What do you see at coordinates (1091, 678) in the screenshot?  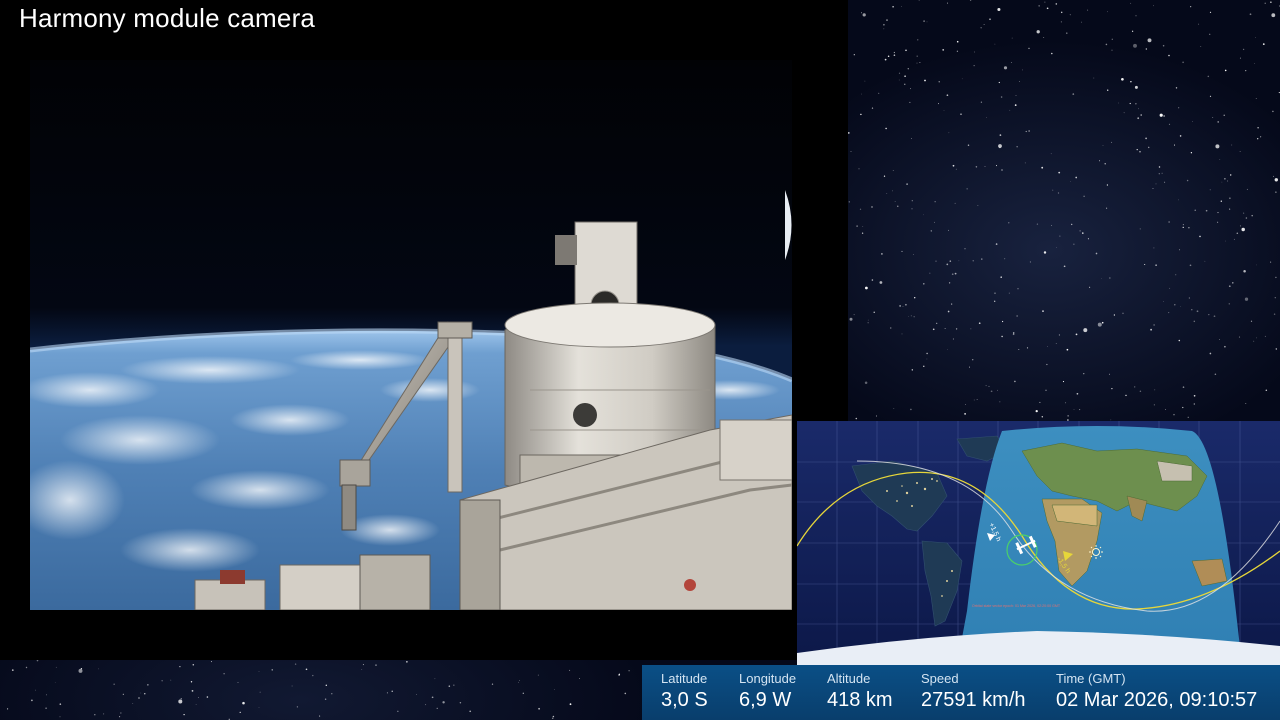 I see `time-label: Time (GMT)` at bounding box center [1091, 678].